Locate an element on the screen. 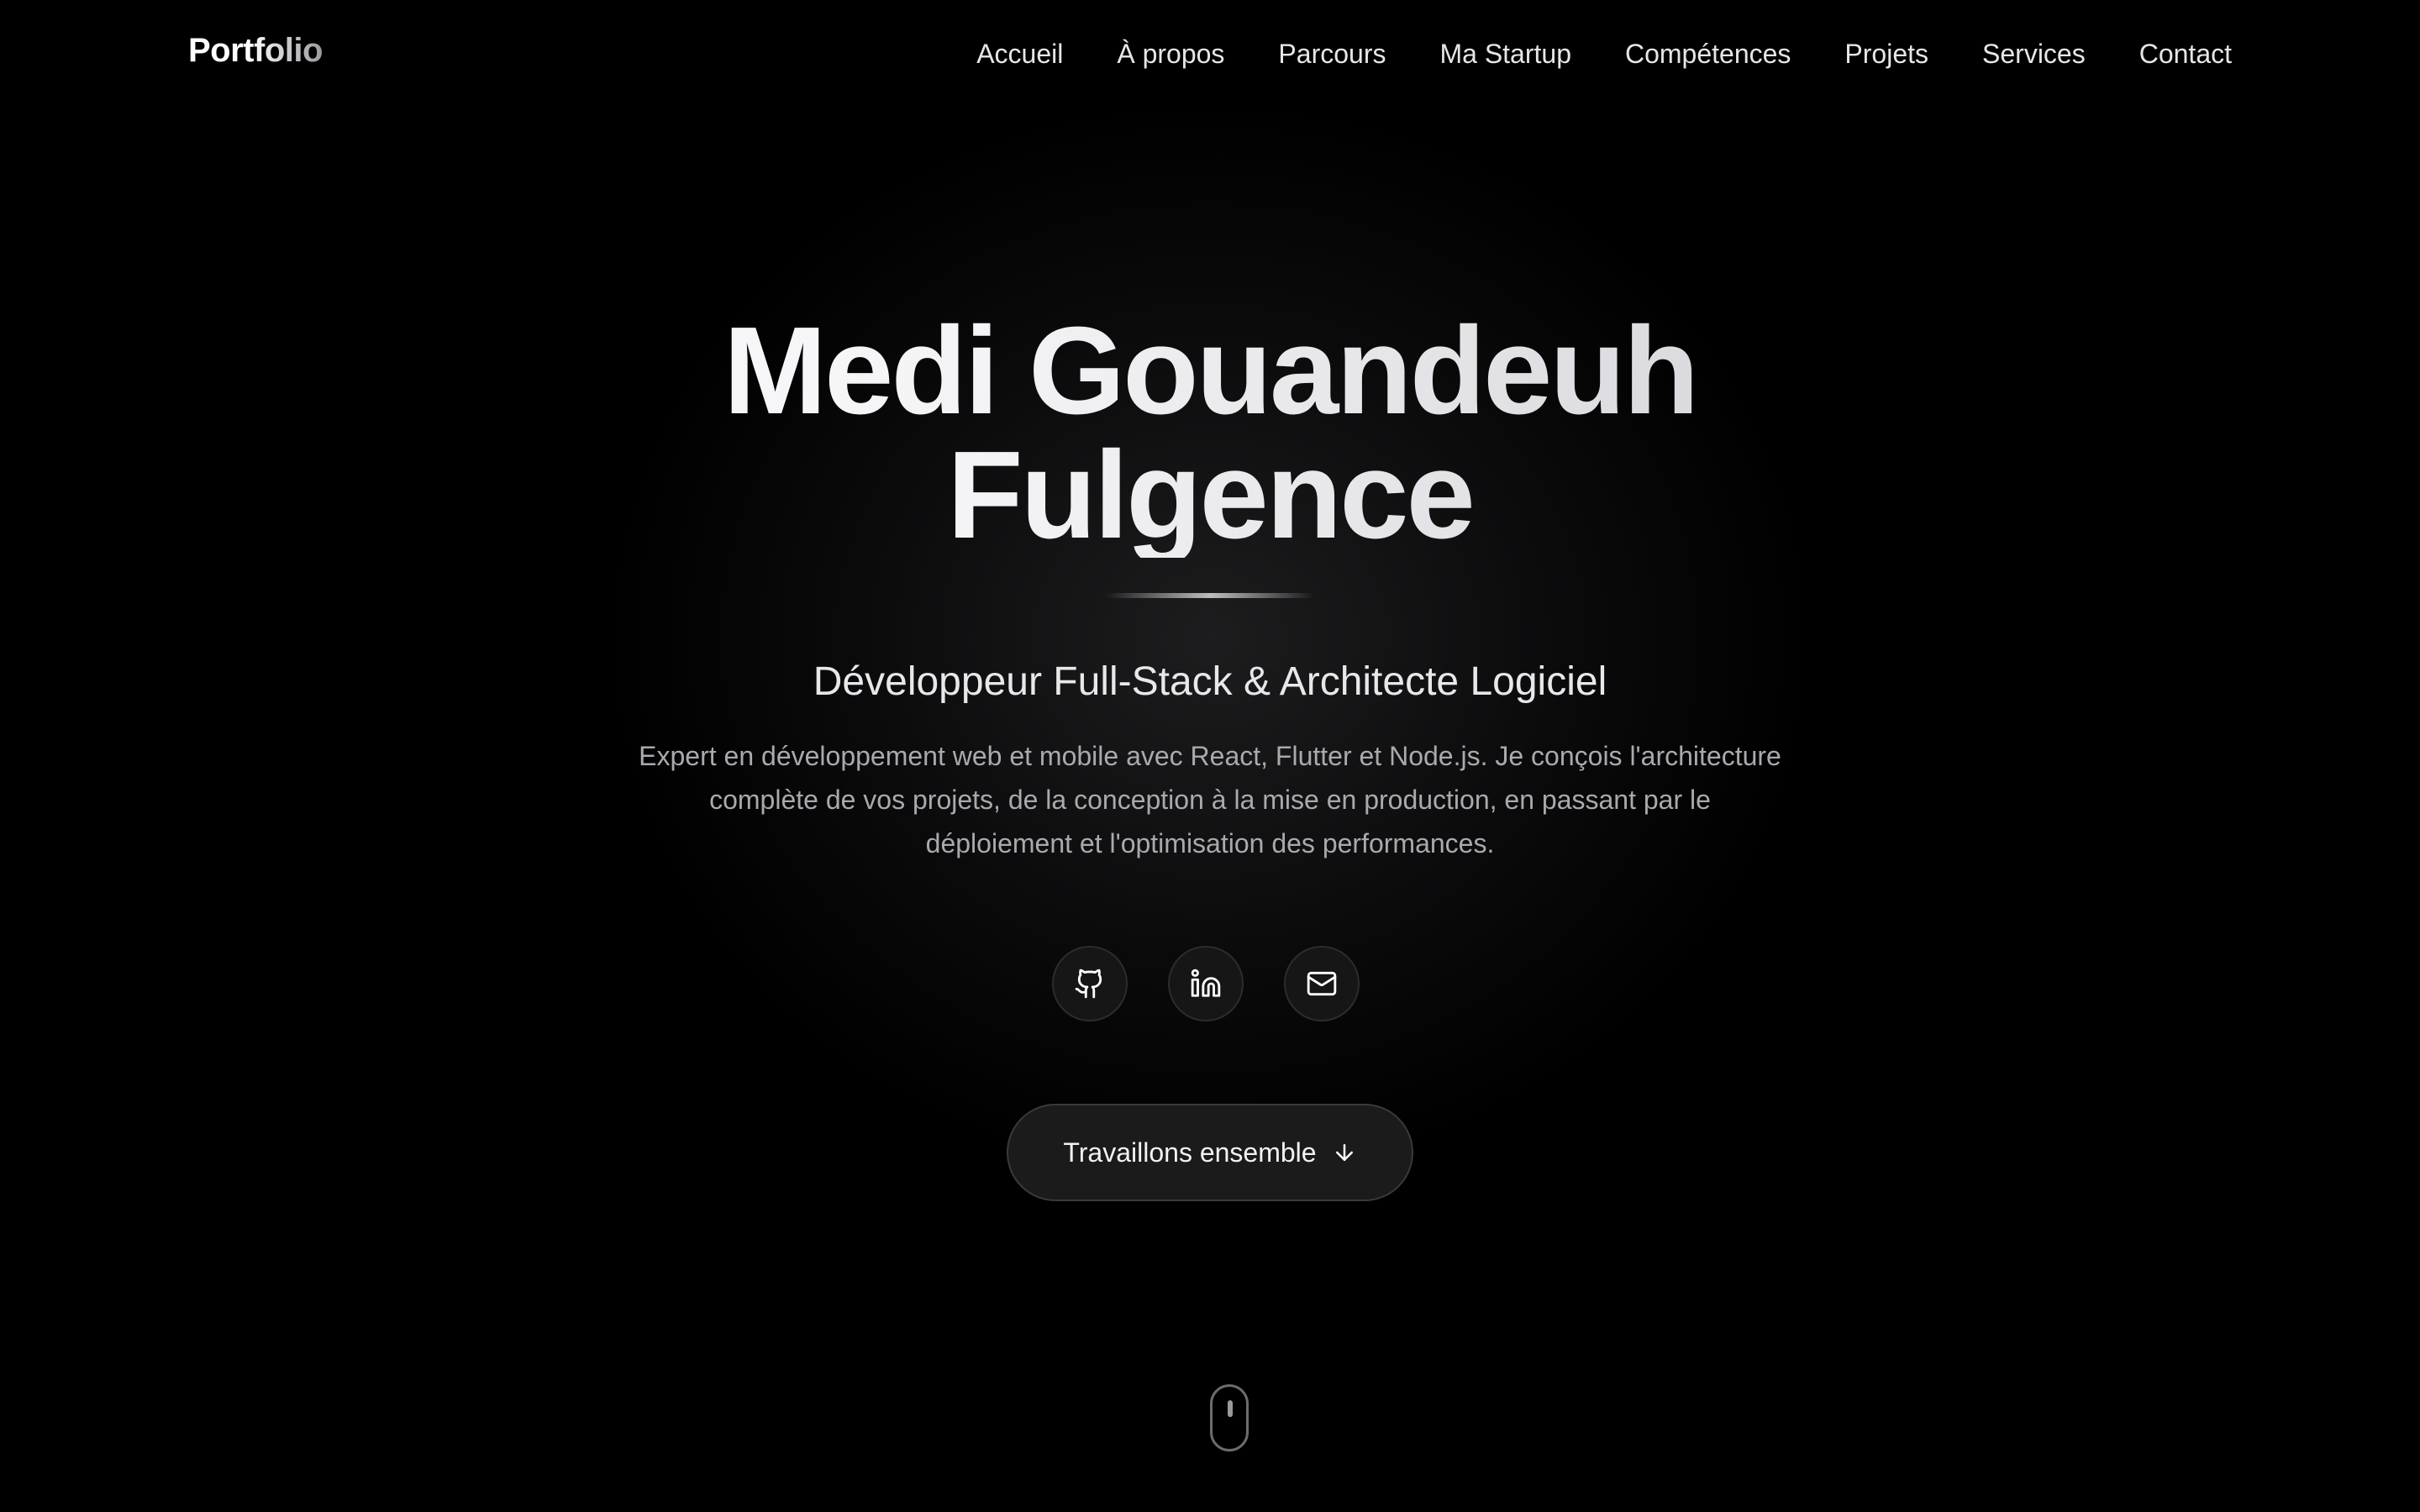 This screenshot has height=1512, width=2420. hero-name-line1: Medi Gouandeuh is located at coordinates (1210, 371).